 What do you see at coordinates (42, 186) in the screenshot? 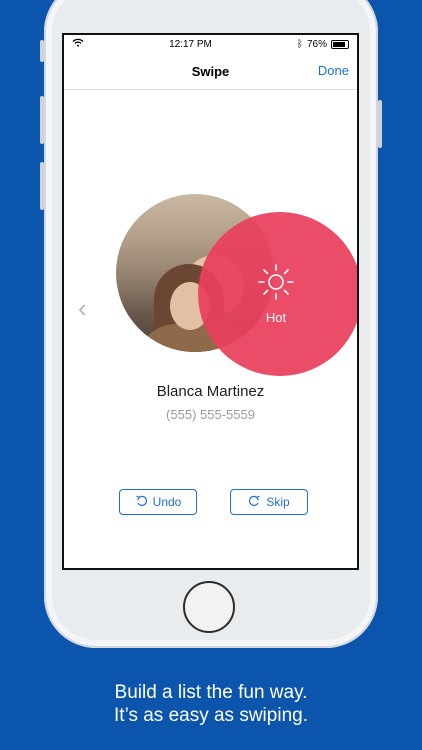
I see `volume-down-button` at bounding box center [42, 186].